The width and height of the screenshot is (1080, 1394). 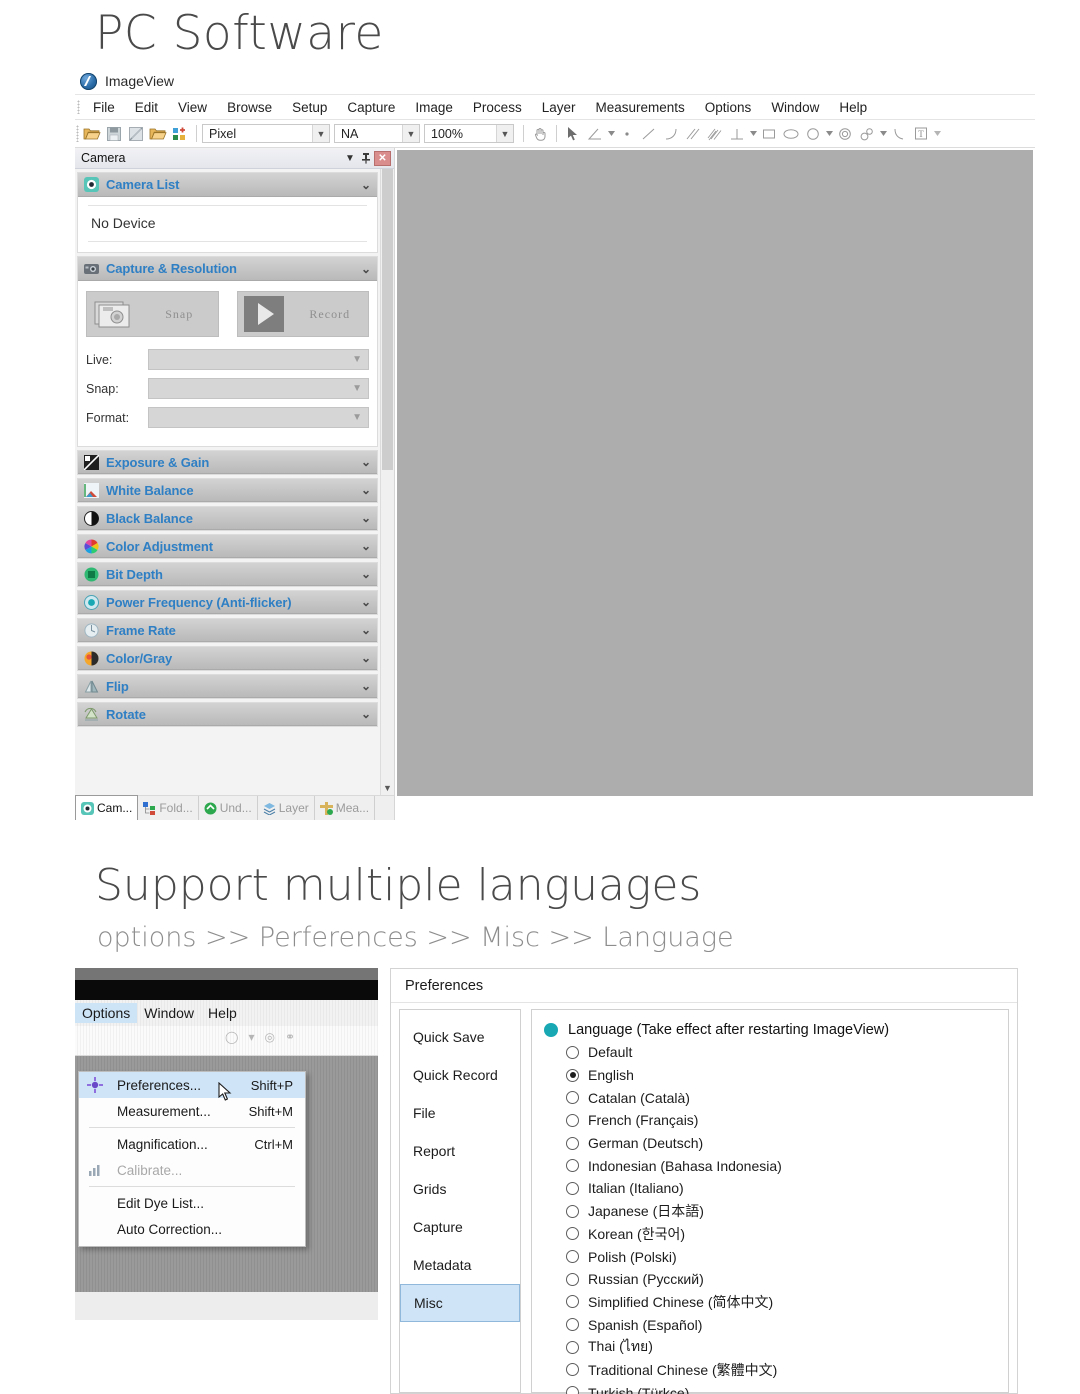 What do you see at coordinates (771, 1302) in the screenshot?
I see `language-option-simplified-chinese: Simplified Chinese (简体中文)` at bounding box center [771, 1302].